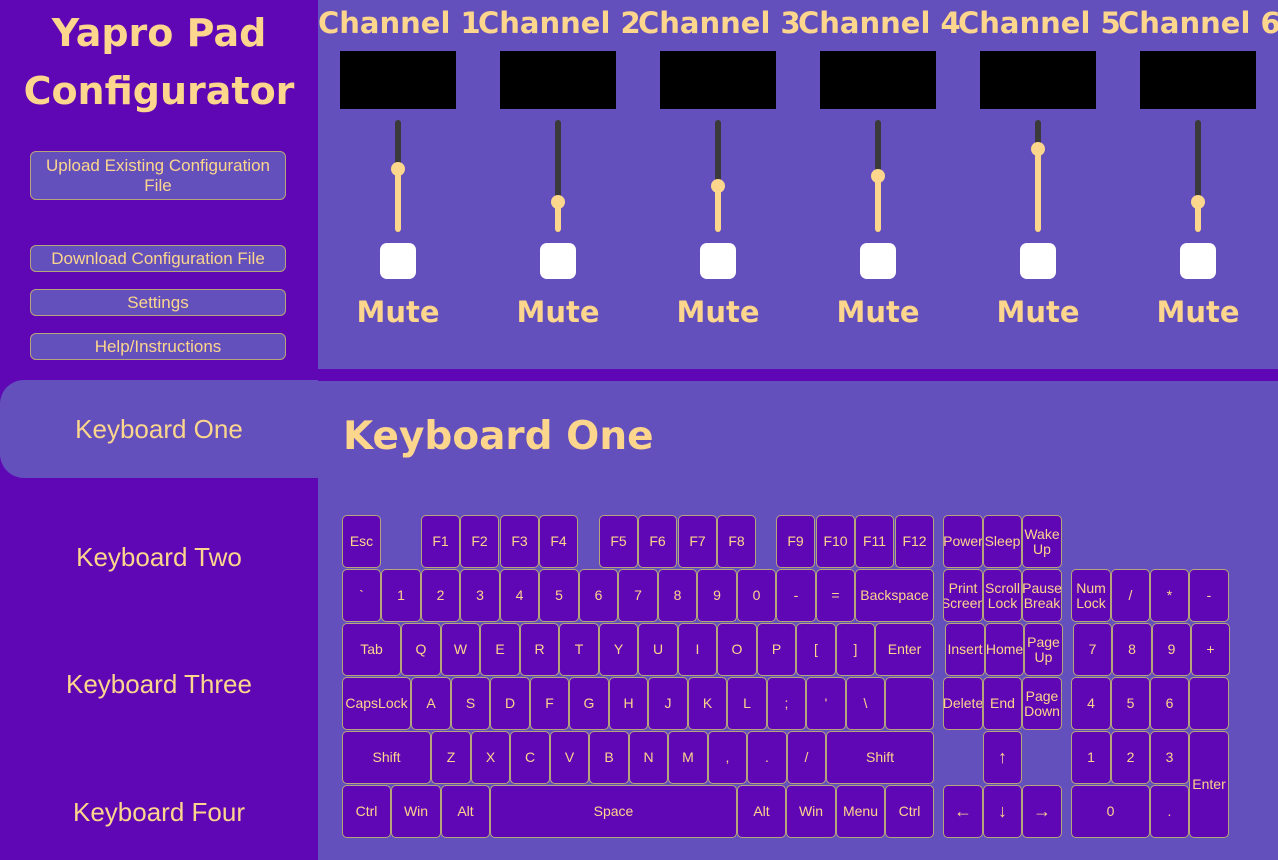 This screenshot has width=1278, height=860. I want to click on key-f9: F9, so click(795, 541).